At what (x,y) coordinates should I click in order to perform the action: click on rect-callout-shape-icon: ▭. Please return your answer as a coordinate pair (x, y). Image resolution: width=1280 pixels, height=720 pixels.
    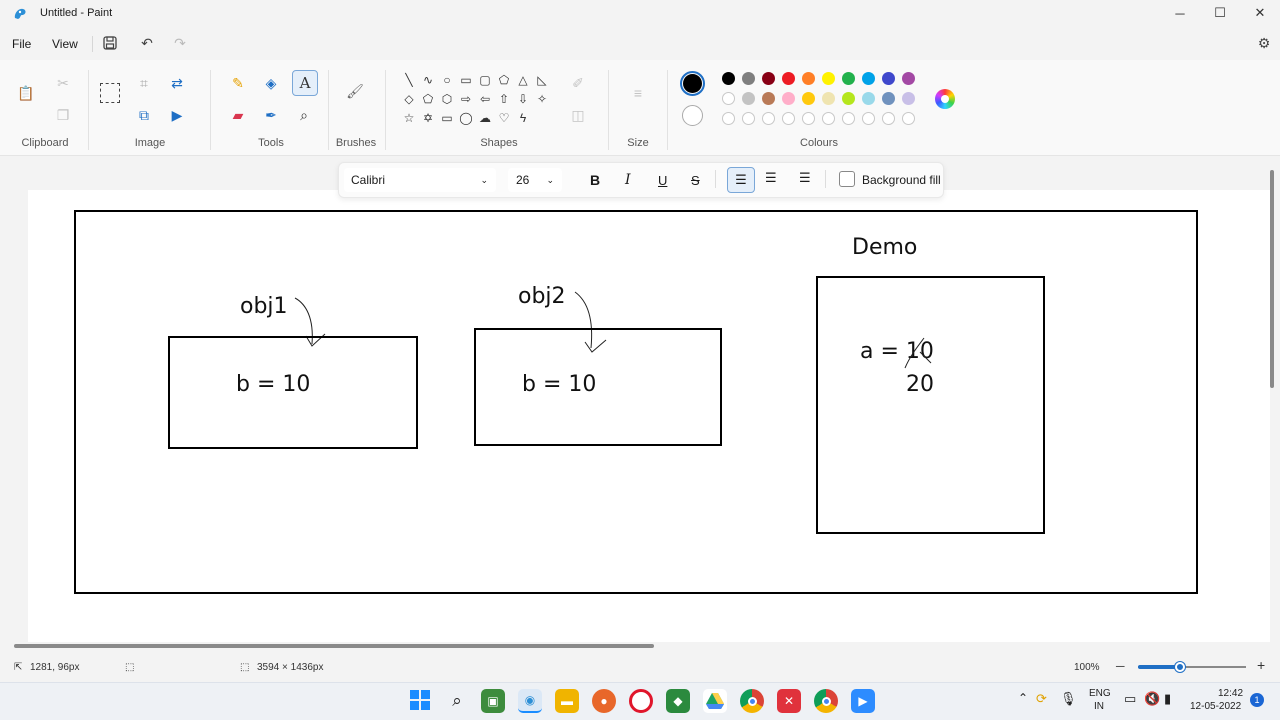
    Looking at the image, I should click on (447, 118).